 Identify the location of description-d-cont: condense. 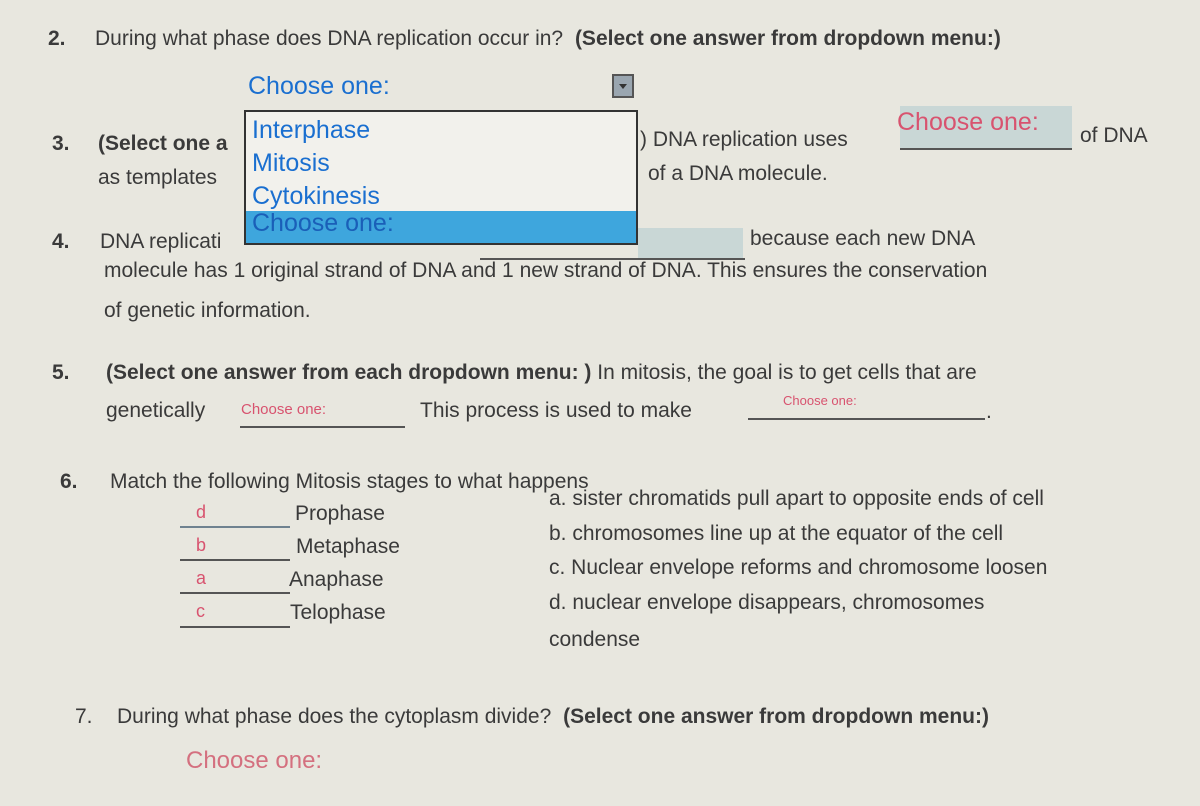
(595, 639).